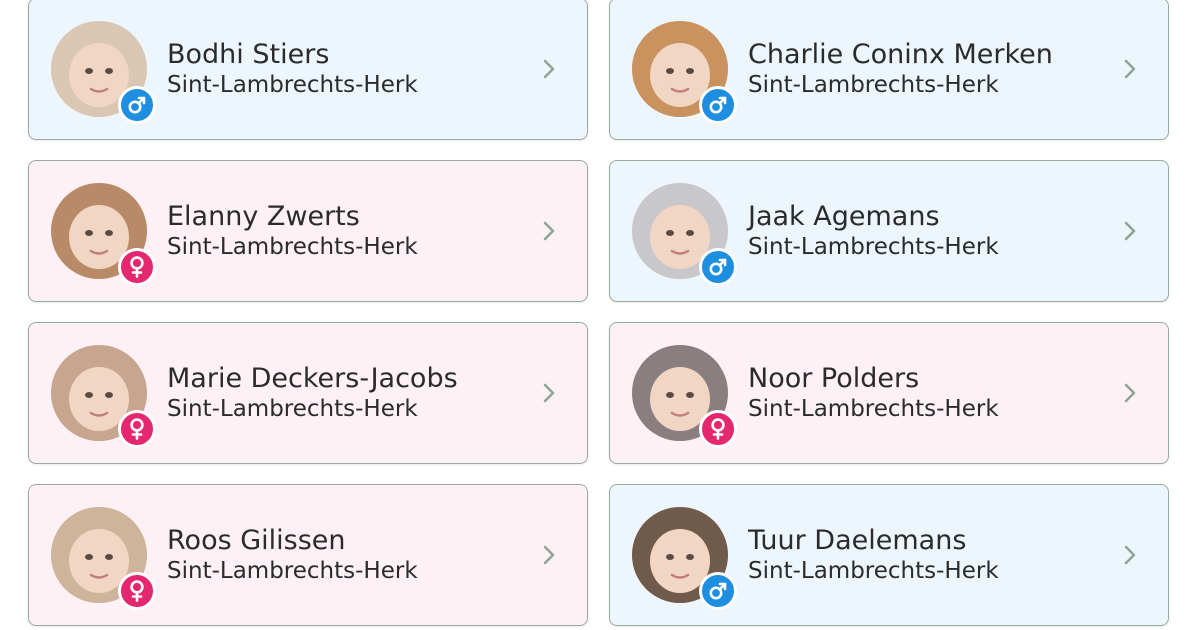  I want to click on baby-card-6: Noor Polders Sint-Lambrechts-Herk, so click(889, 393).